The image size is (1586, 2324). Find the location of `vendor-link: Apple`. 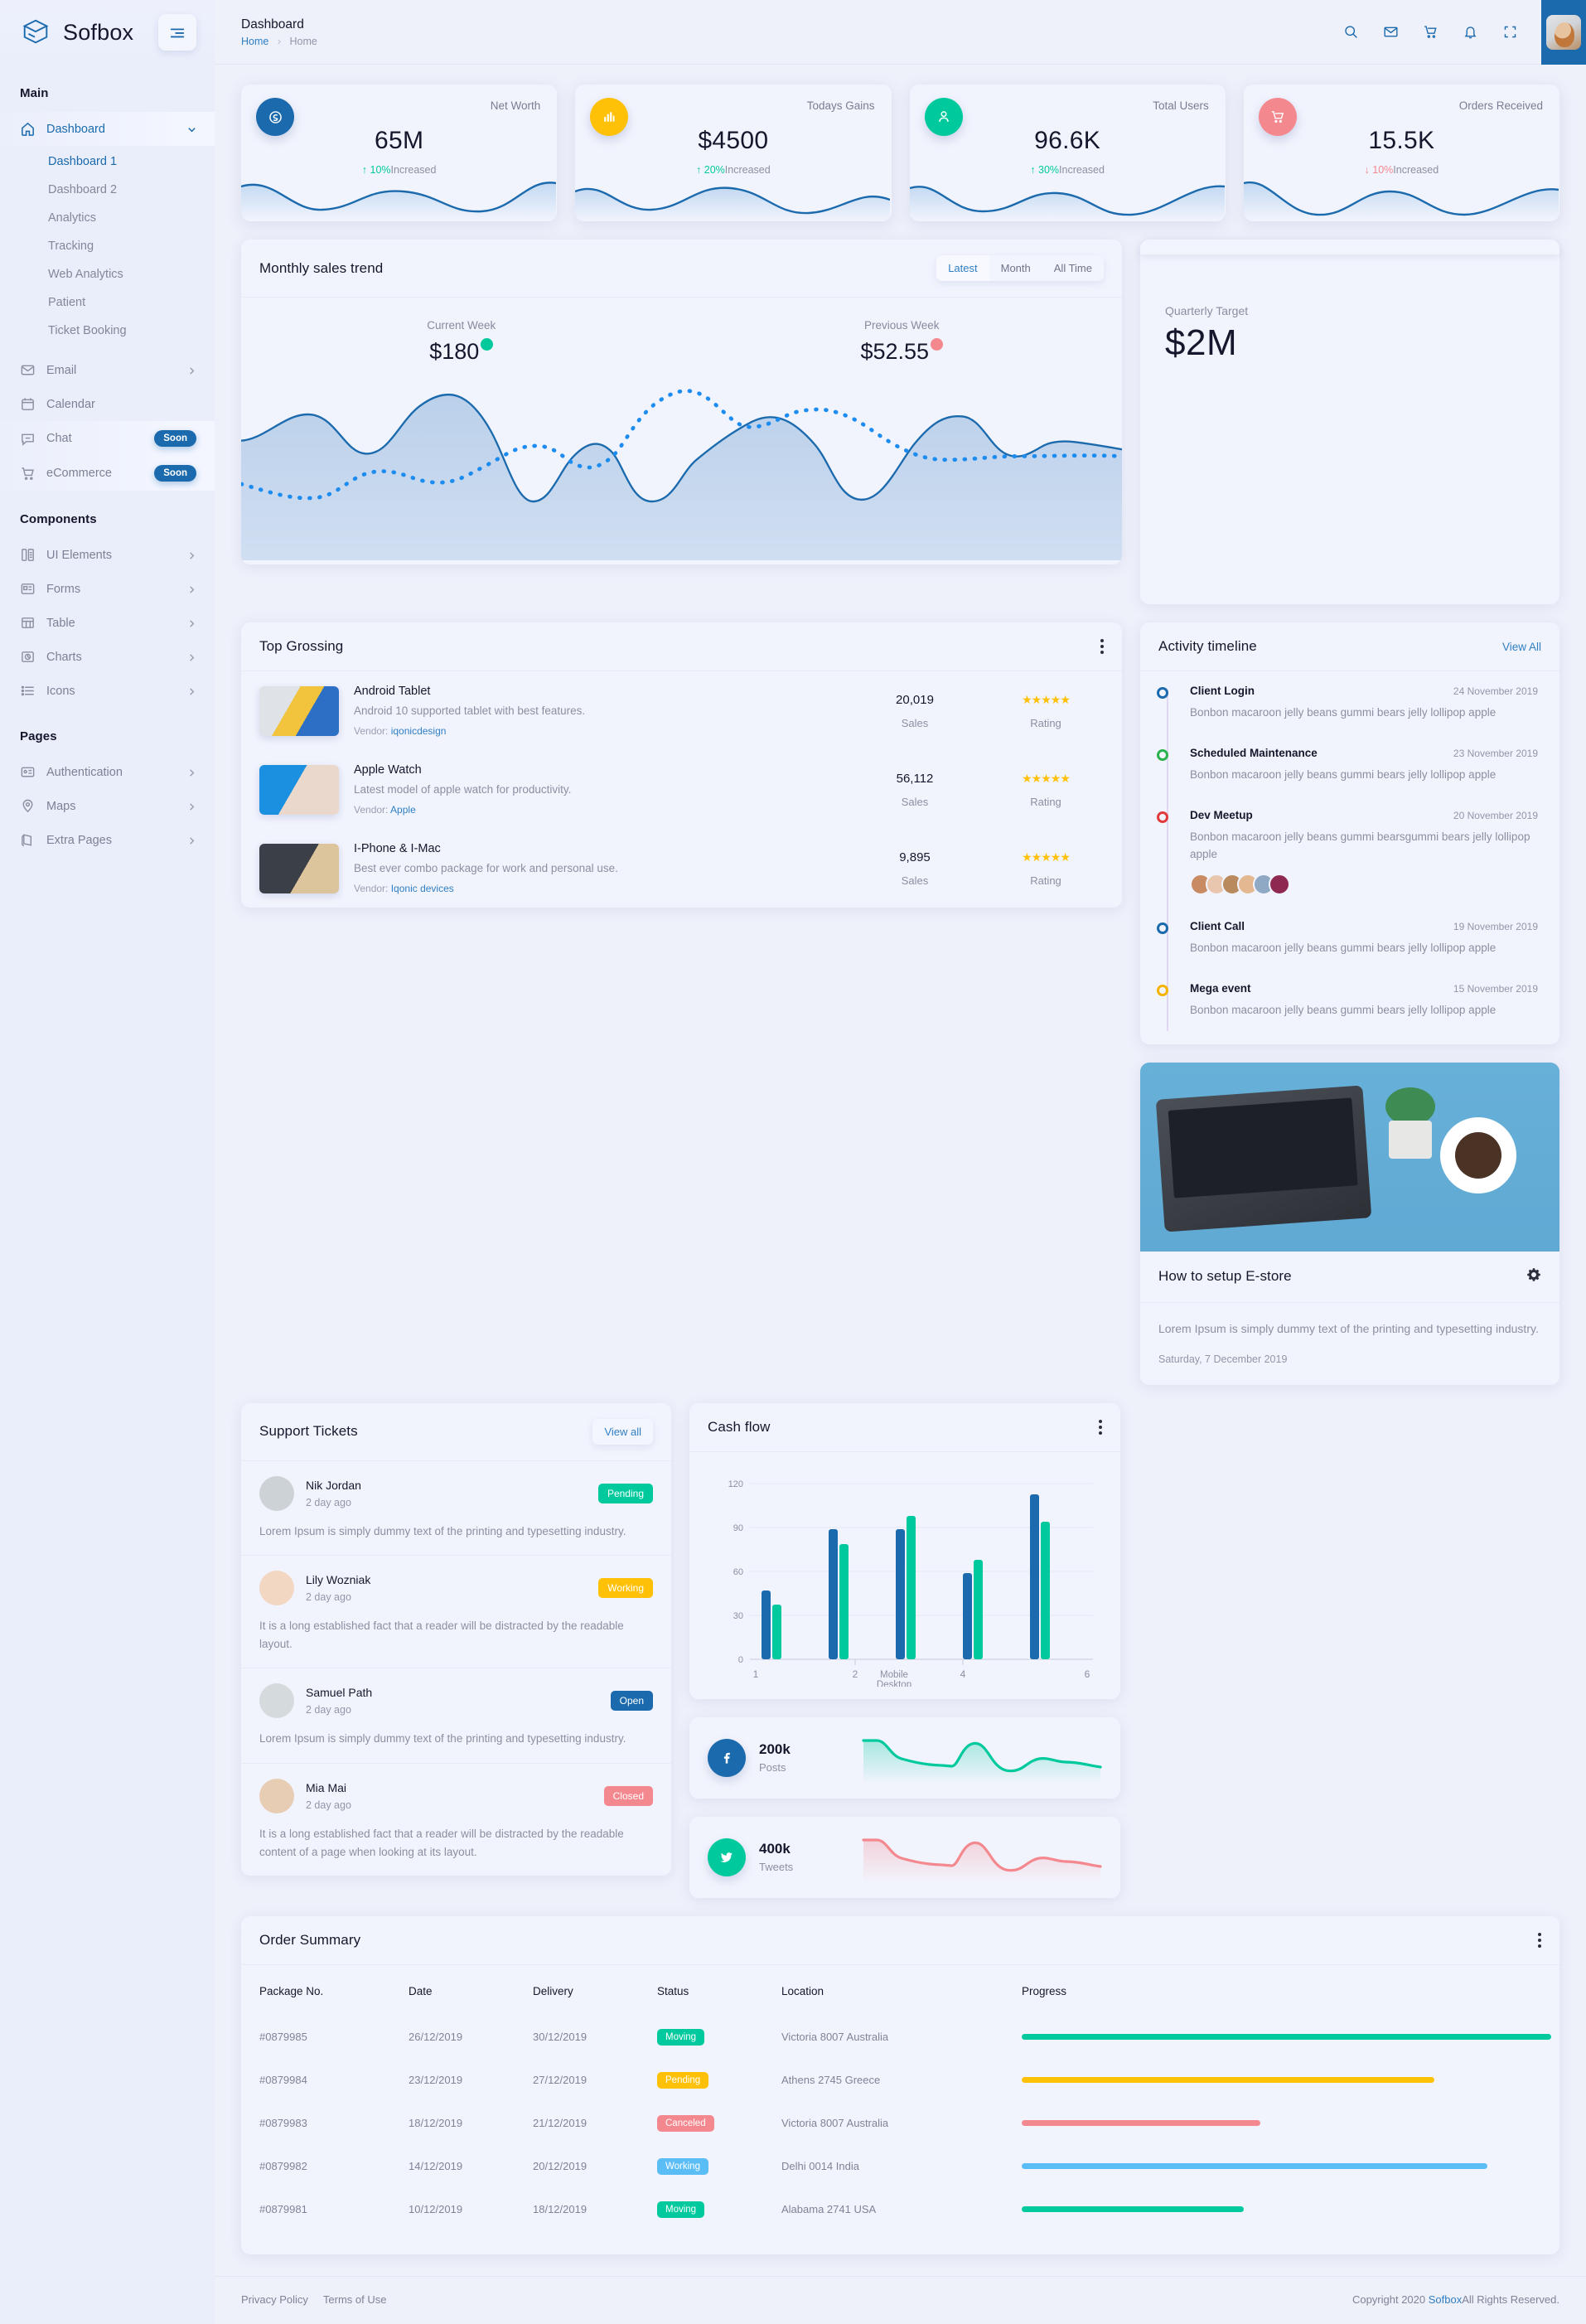

vendor-link: Apple is located at coordinates (403, 810).